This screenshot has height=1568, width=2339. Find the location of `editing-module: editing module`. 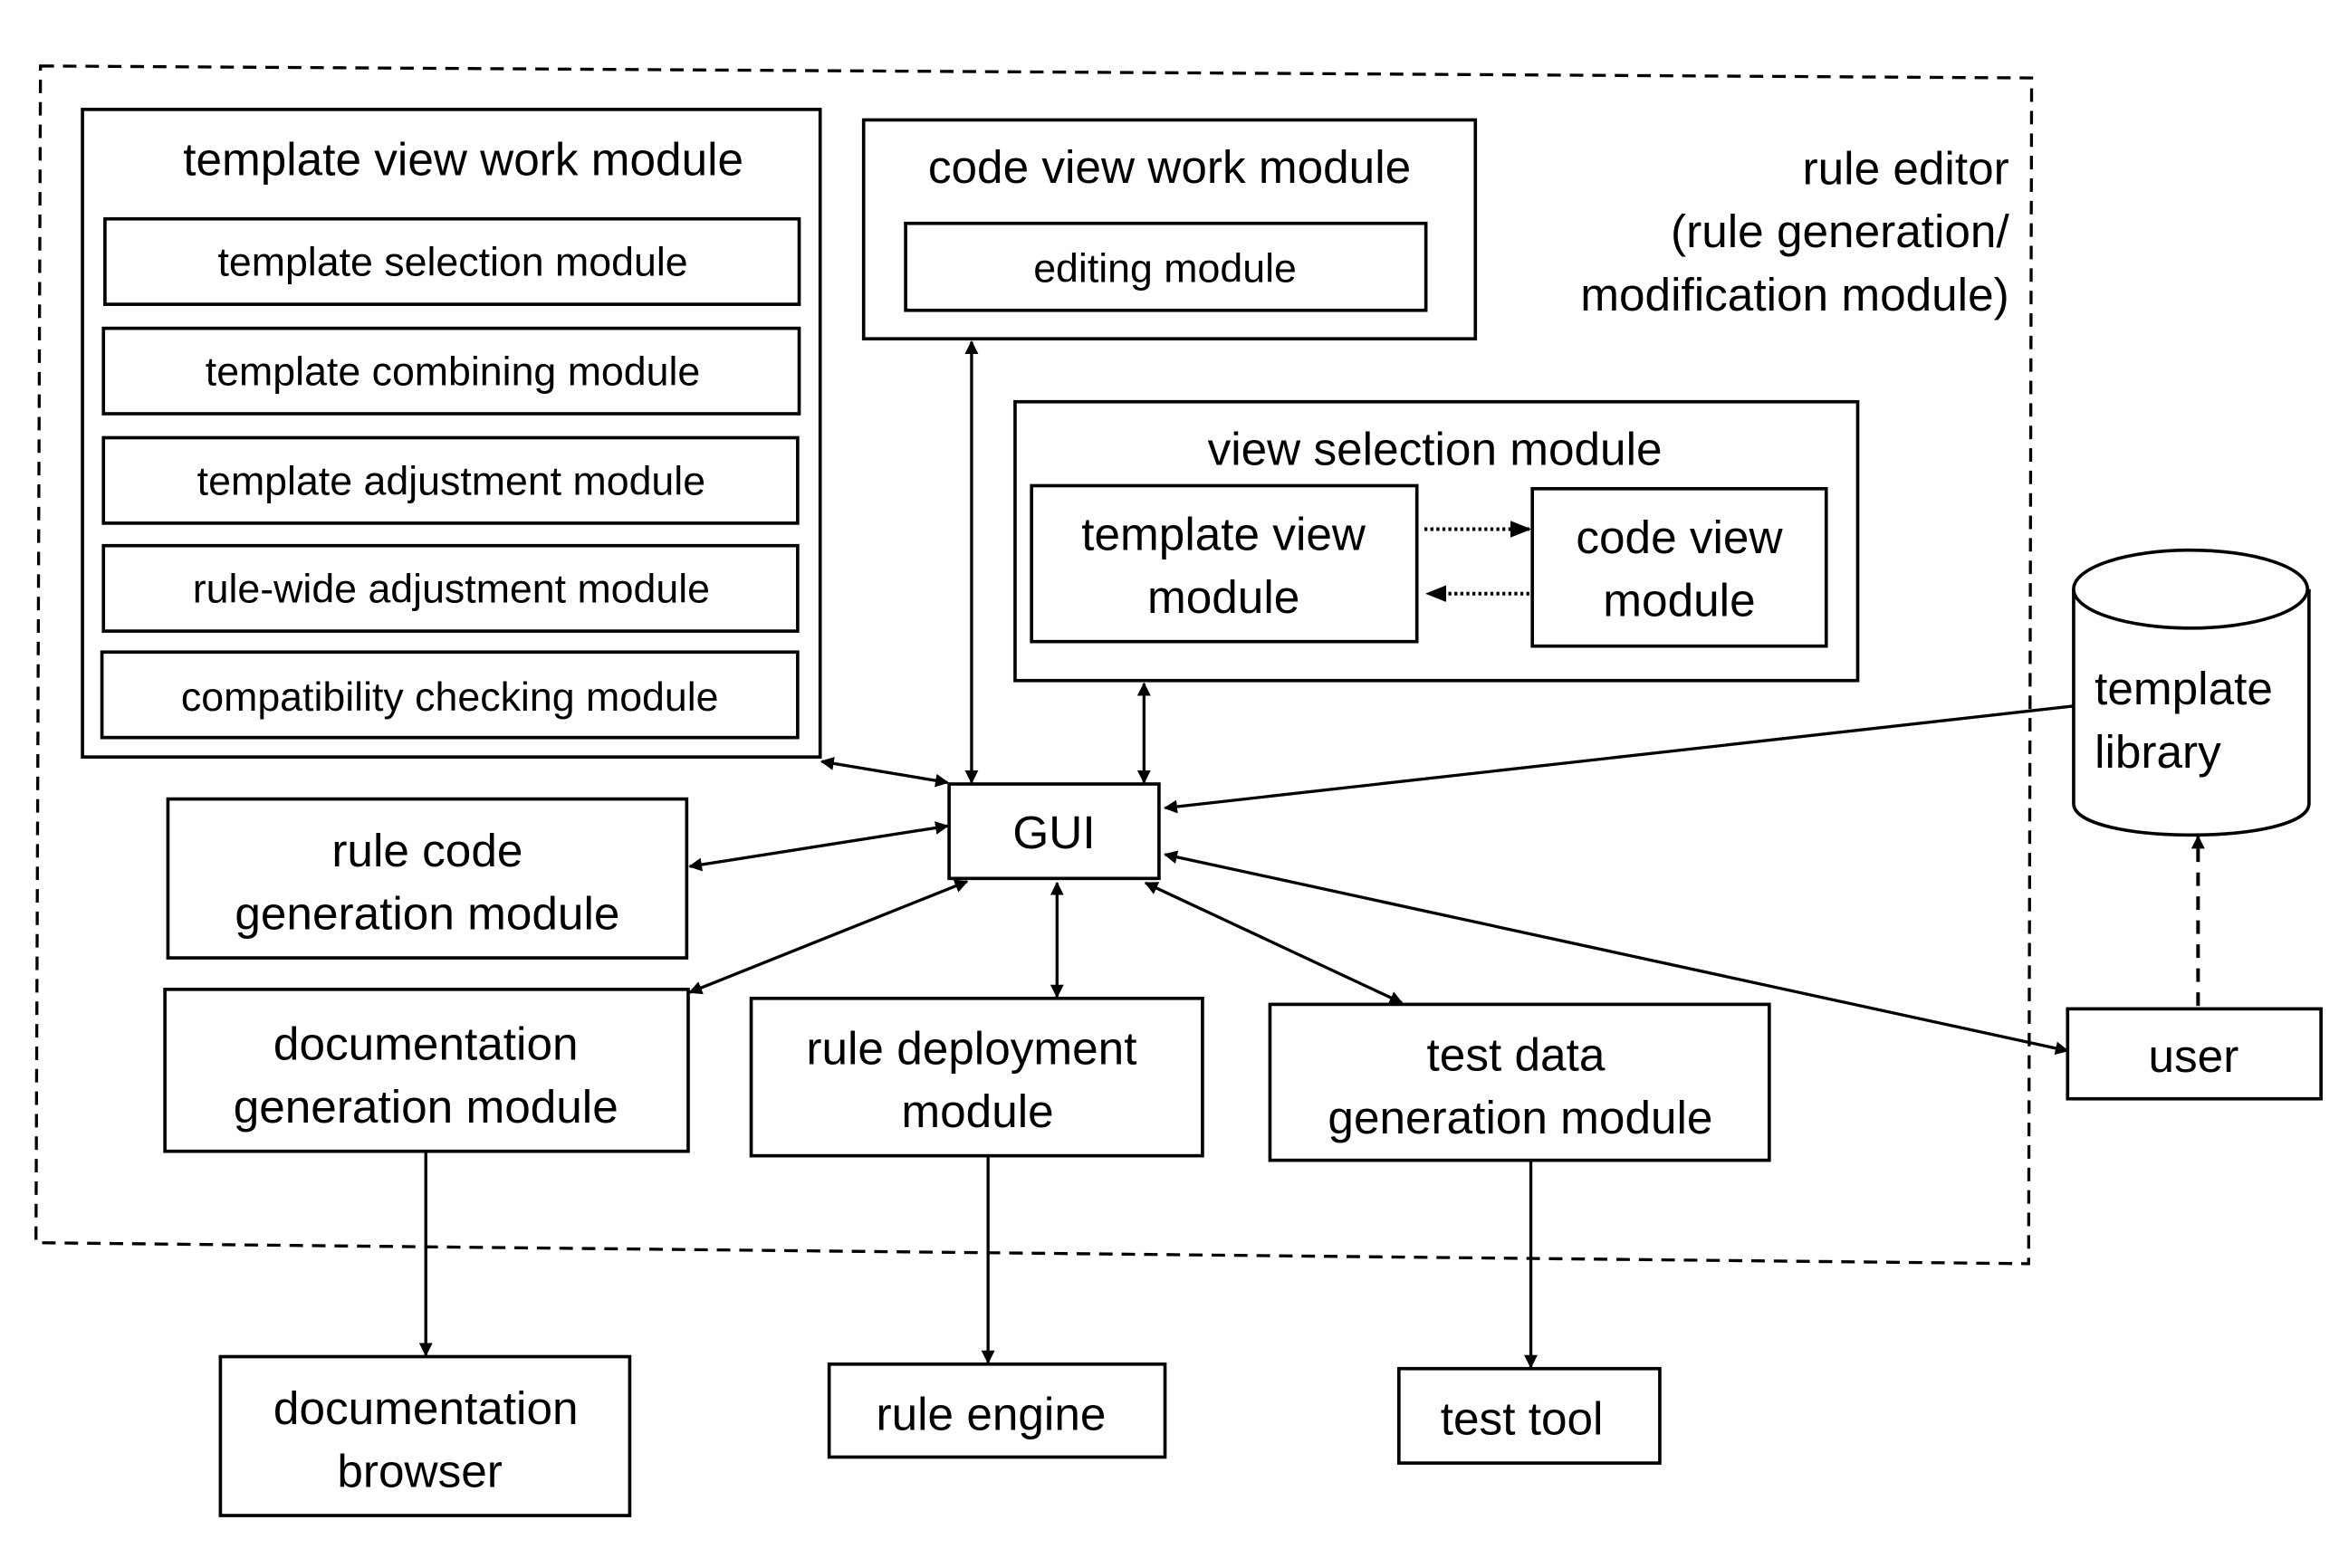

editing-module: editing module is located at coordinates (1166, 266).